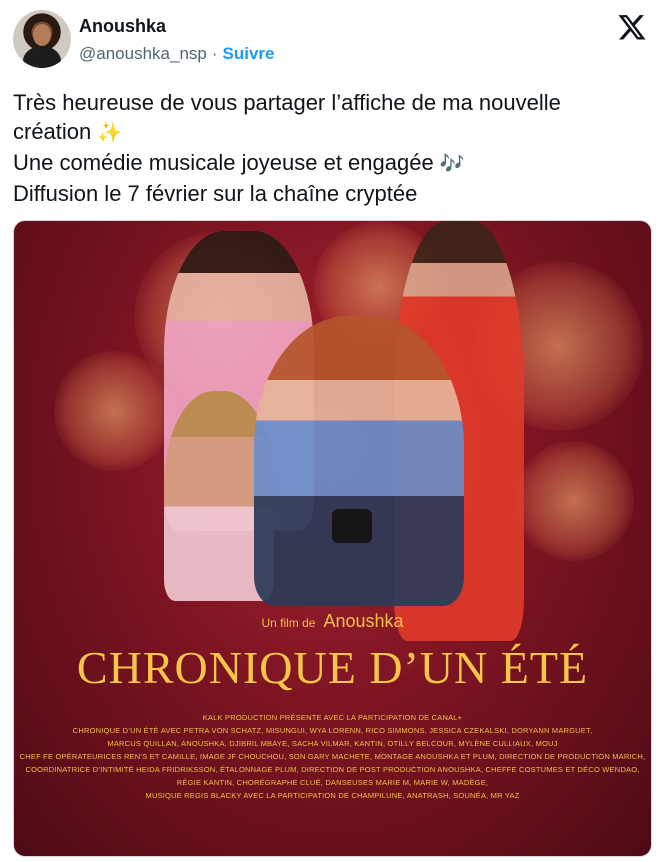 The width and height of the screenshot is (660, 862). I want to click on camera-icon, so click(352, 526).